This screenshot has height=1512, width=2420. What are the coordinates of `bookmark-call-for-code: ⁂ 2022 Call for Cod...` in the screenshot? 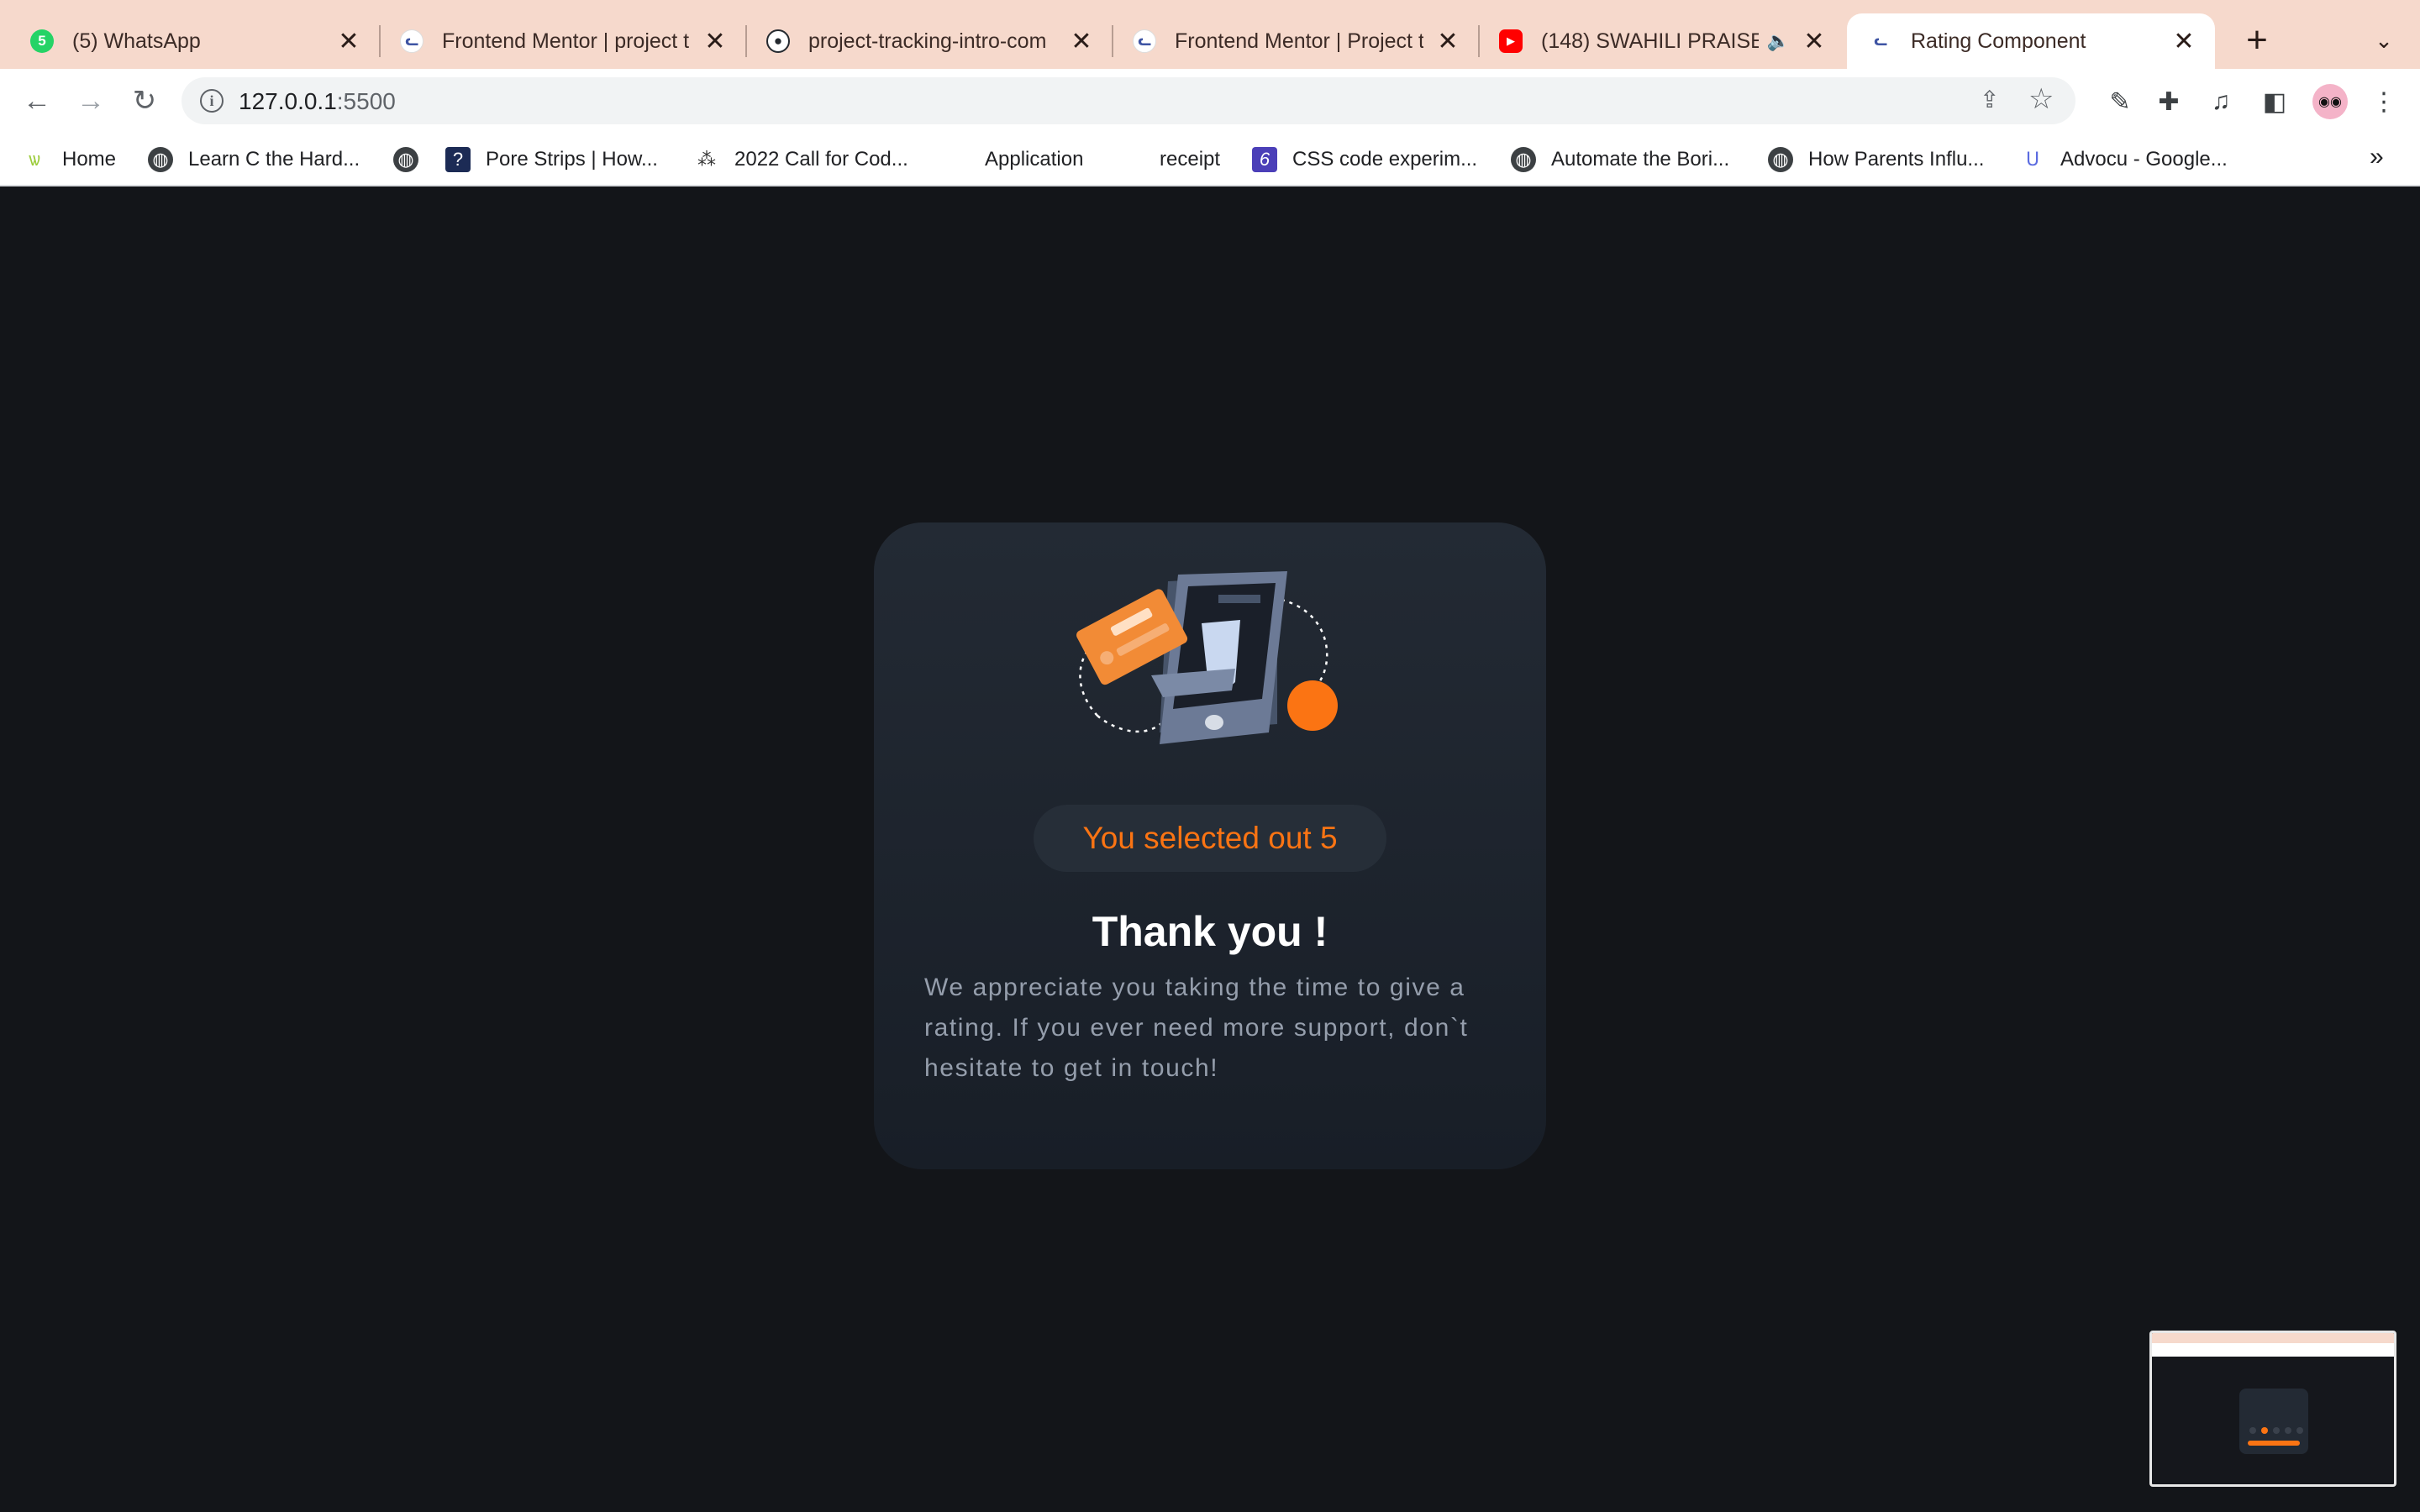 It's located at (801, 159).